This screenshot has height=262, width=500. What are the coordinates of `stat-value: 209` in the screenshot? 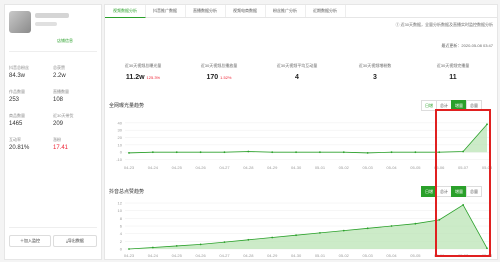 It's located at (58, 124).